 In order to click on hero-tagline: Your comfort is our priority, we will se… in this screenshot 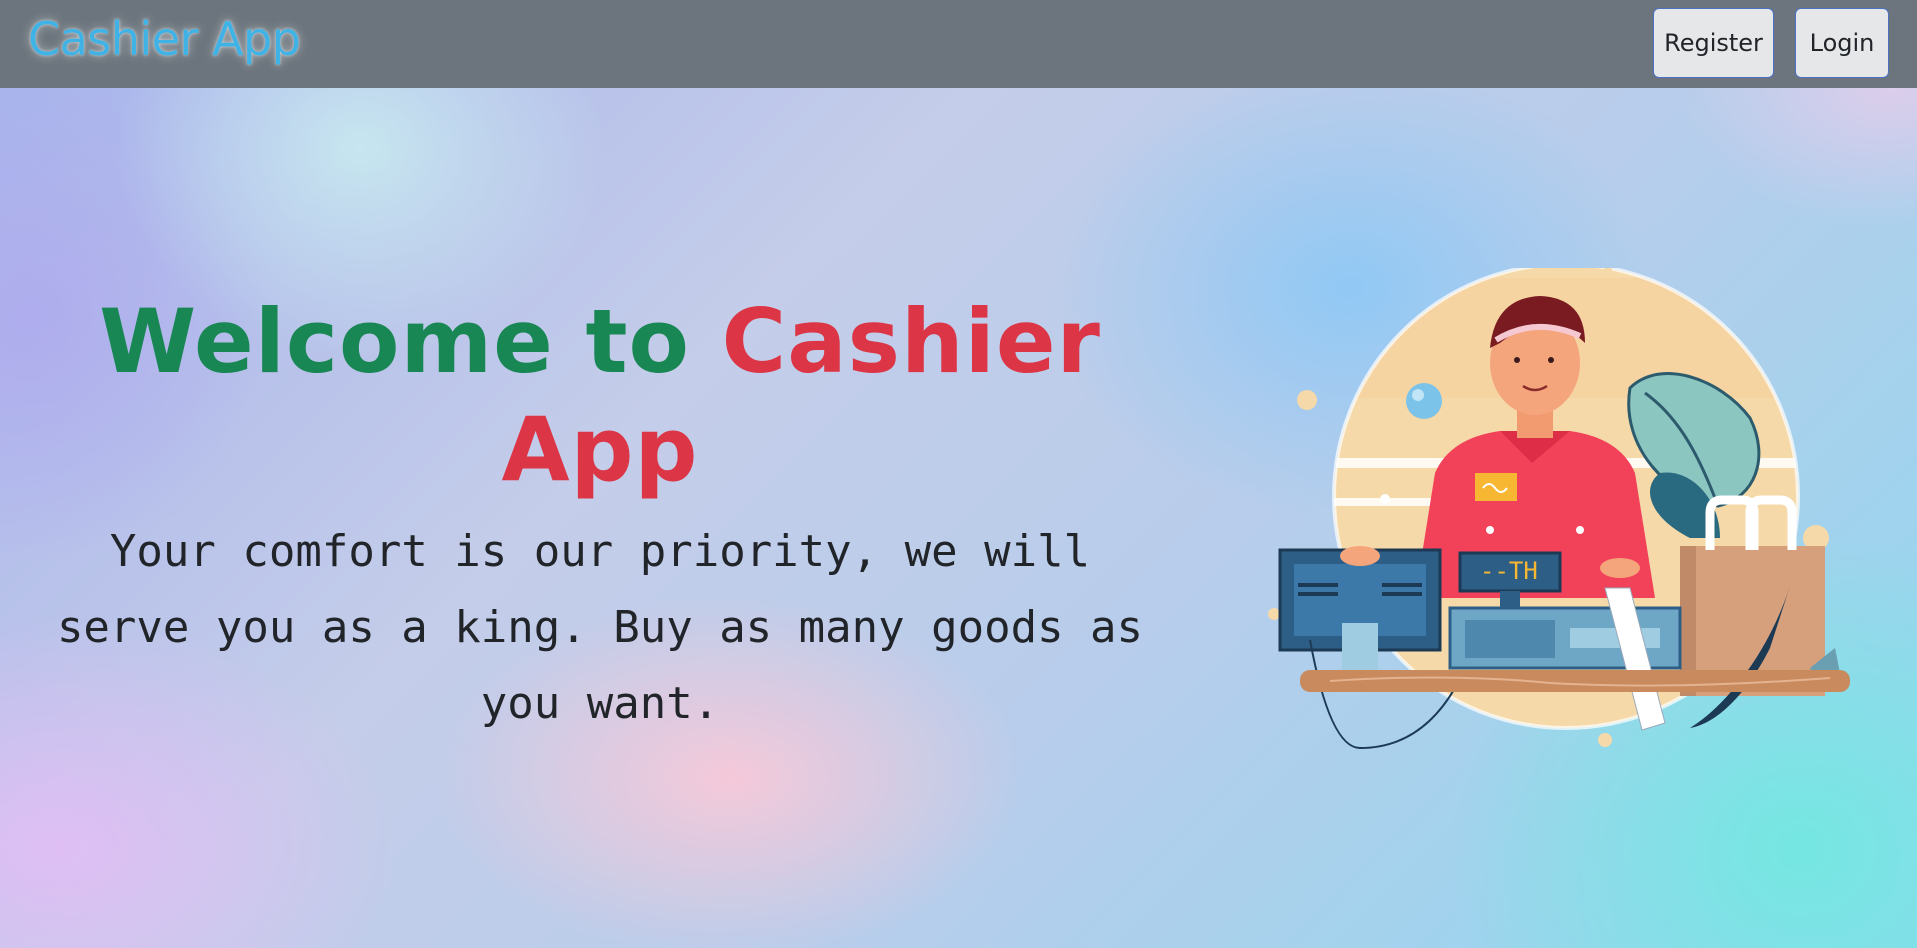, I will do `click(600, 627)`.